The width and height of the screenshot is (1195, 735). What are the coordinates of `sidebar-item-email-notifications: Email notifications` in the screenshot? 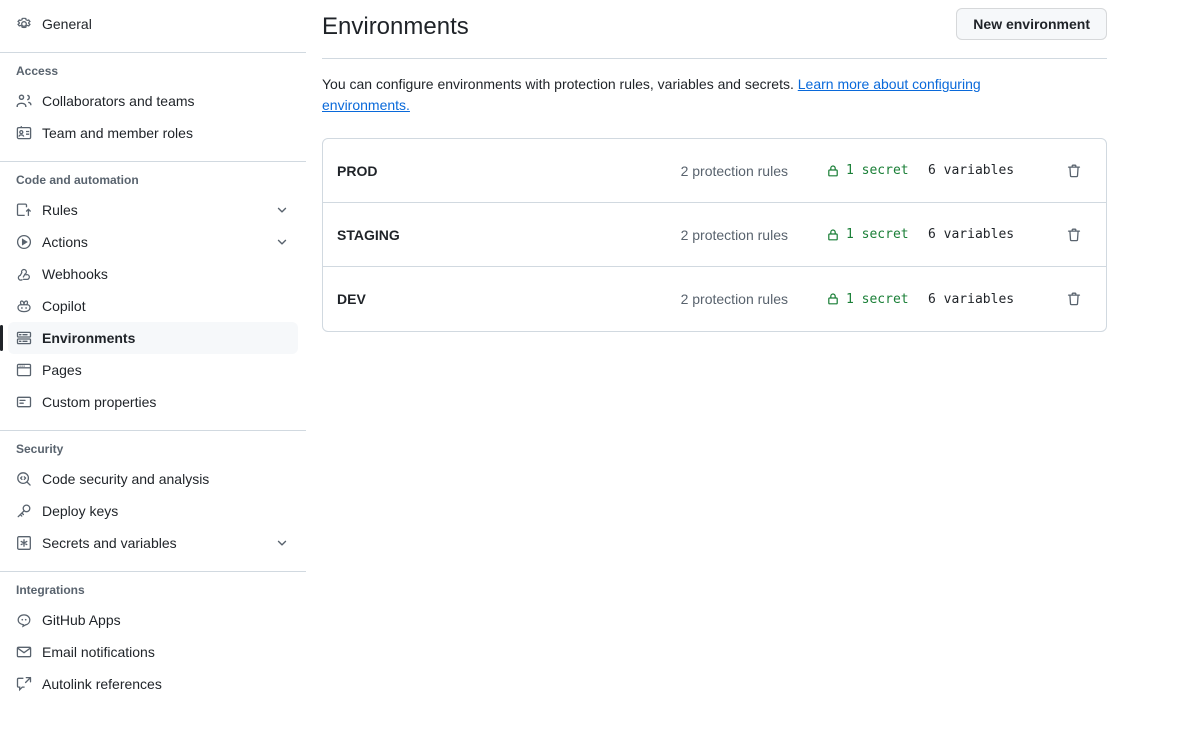 It's located at (153, 652).